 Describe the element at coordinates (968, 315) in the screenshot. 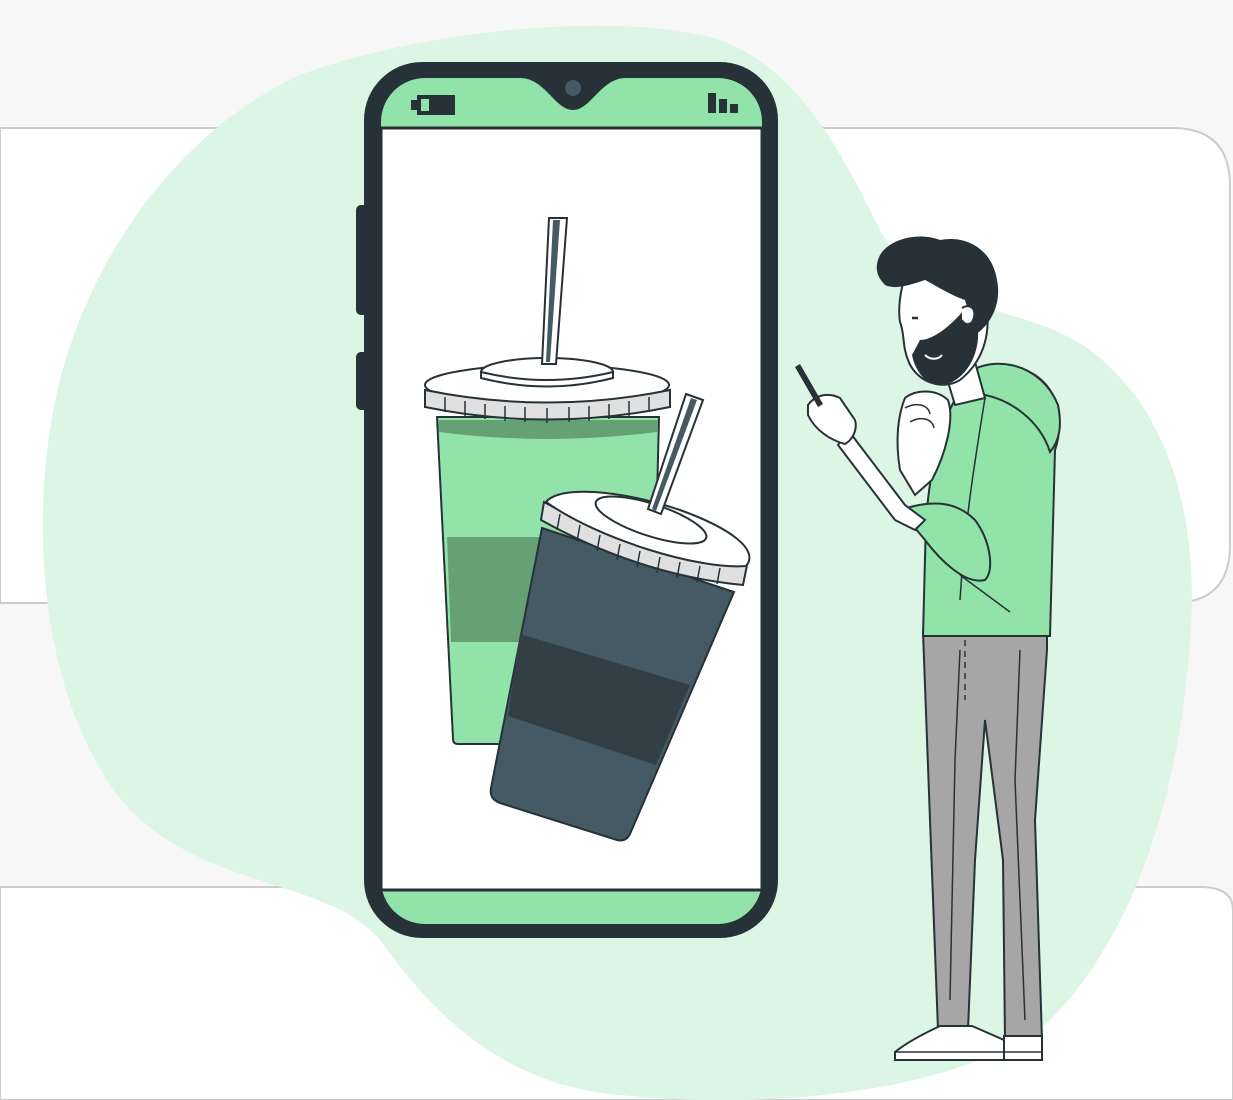

I see `man-ear` at that location.